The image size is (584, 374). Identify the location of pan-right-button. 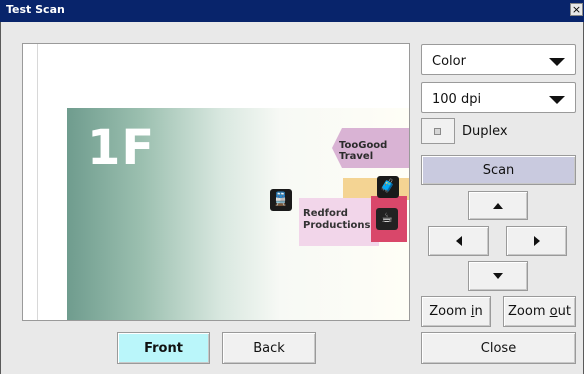
(536, 241).